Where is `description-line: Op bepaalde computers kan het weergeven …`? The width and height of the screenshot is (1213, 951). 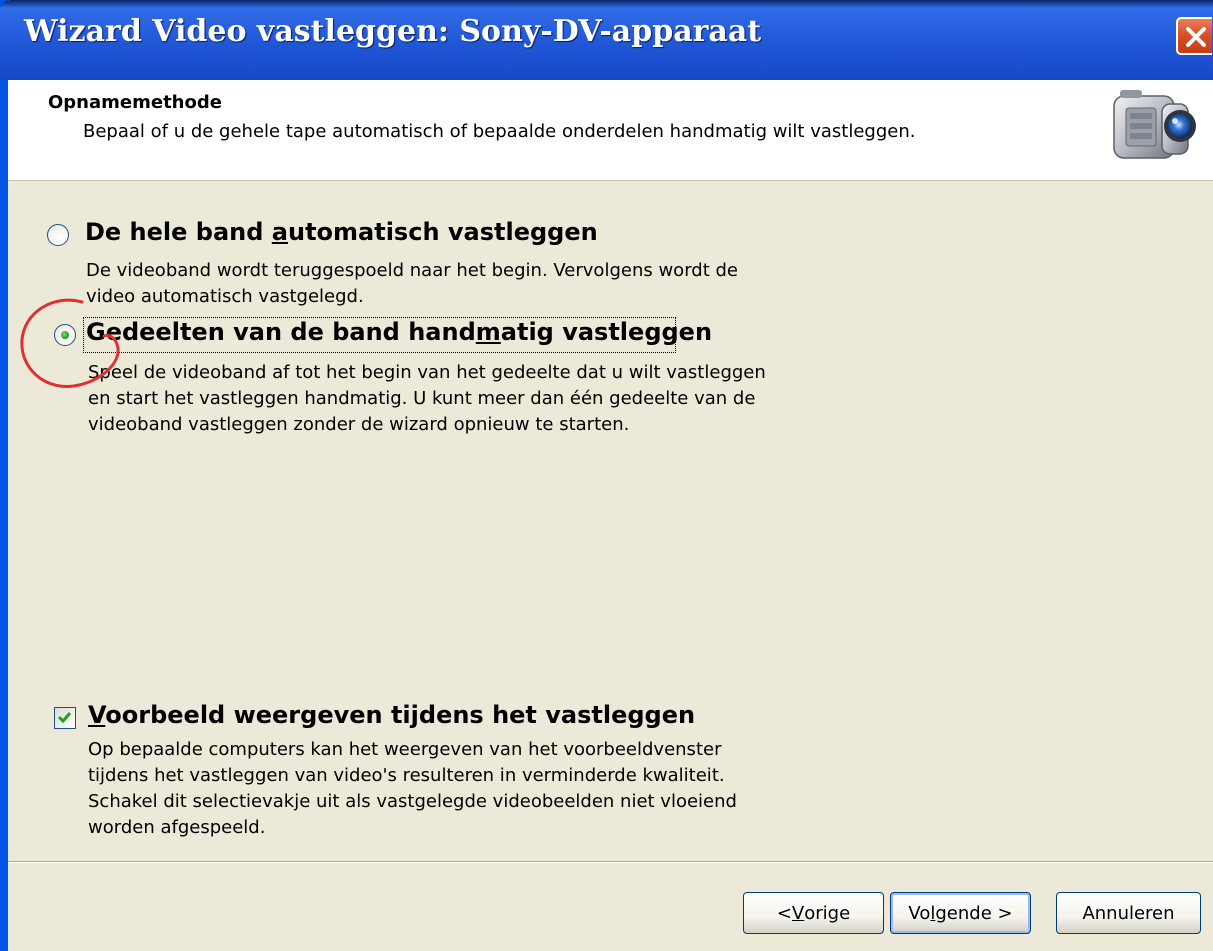
description-line: Op bepaalde computers kan het weergeven … is located at coordinates (405, 749).